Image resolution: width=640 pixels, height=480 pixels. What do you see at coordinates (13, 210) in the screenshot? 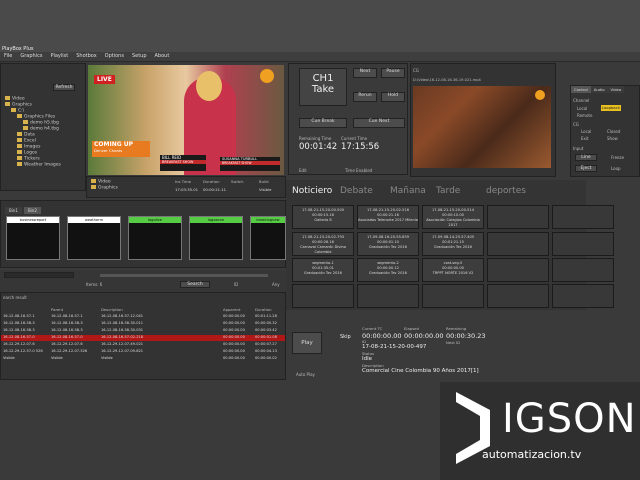
I see `bin-tab: Bin1` at bounding box center [13, 210].